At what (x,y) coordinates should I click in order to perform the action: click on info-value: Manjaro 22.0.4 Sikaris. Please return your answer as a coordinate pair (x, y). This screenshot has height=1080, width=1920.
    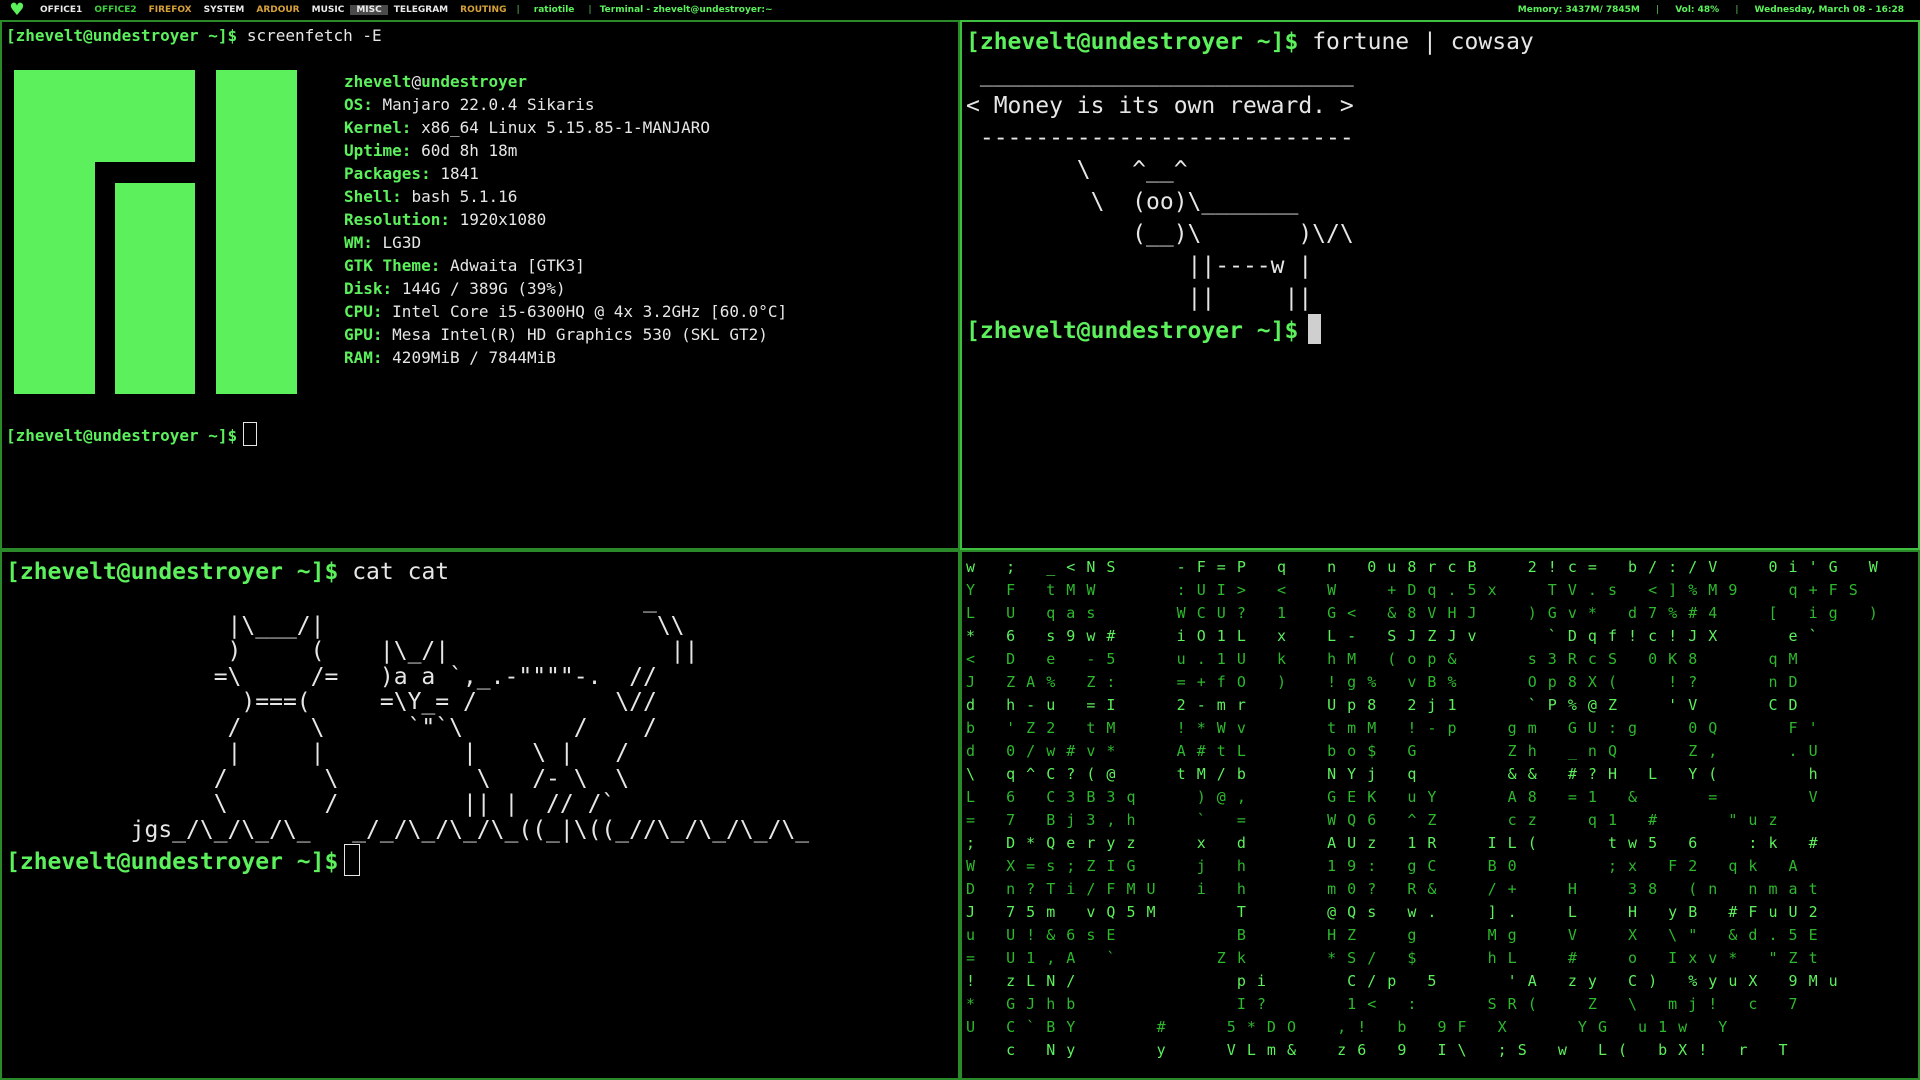
    Looking at the image, I should click on (488, 104).